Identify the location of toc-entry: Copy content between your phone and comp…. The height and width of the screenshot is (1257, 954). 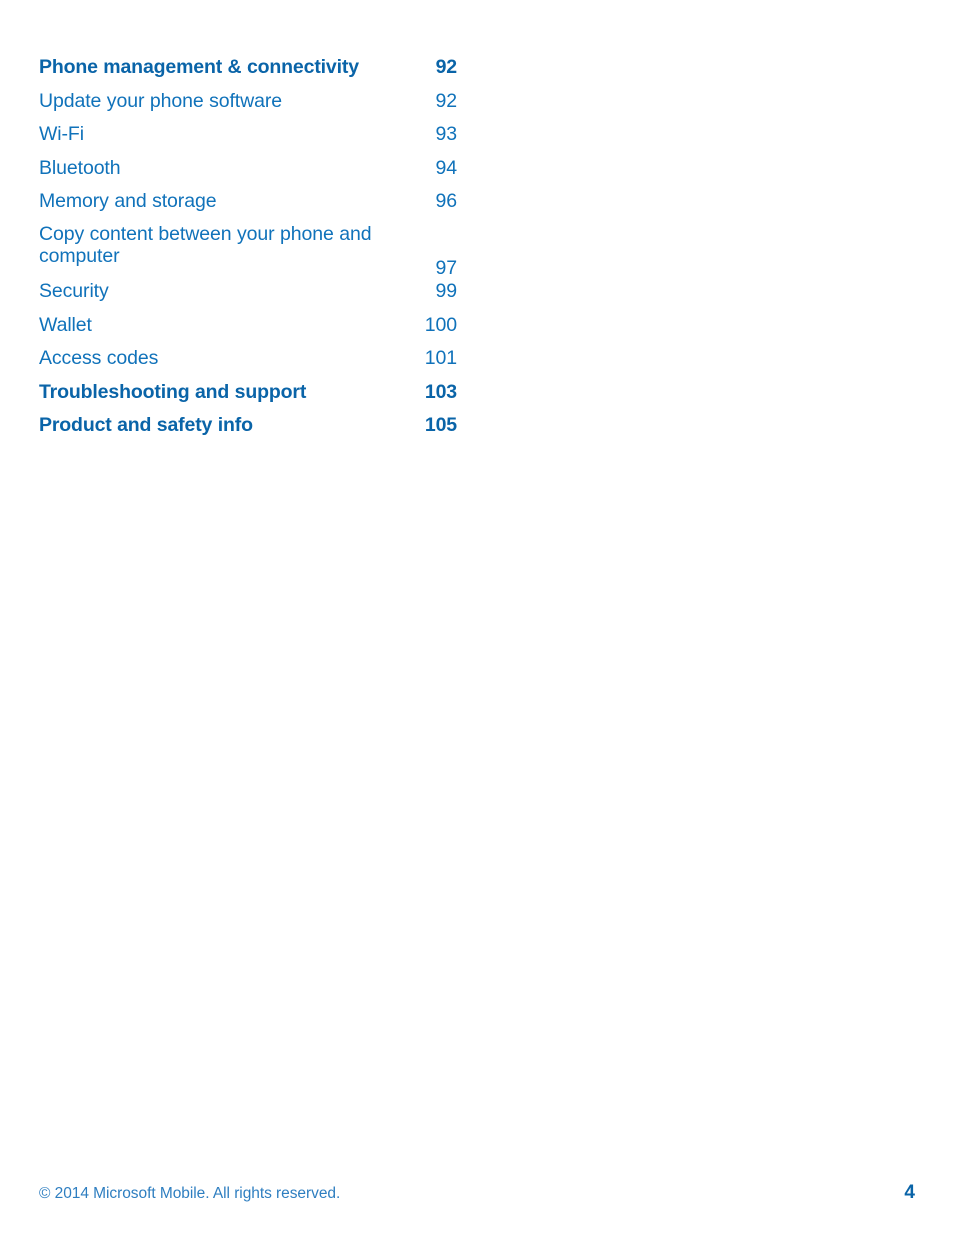
(248, 251).